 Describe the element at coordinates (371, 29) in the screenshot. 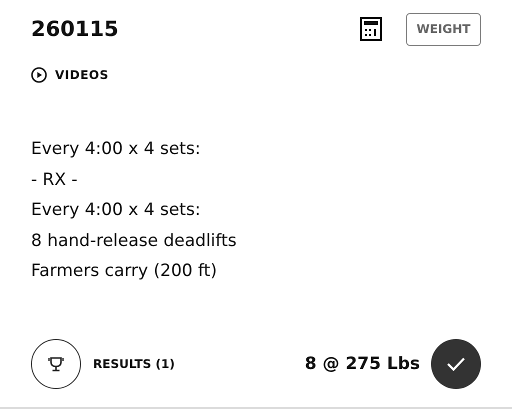

I see `calculator-icon` at that location.